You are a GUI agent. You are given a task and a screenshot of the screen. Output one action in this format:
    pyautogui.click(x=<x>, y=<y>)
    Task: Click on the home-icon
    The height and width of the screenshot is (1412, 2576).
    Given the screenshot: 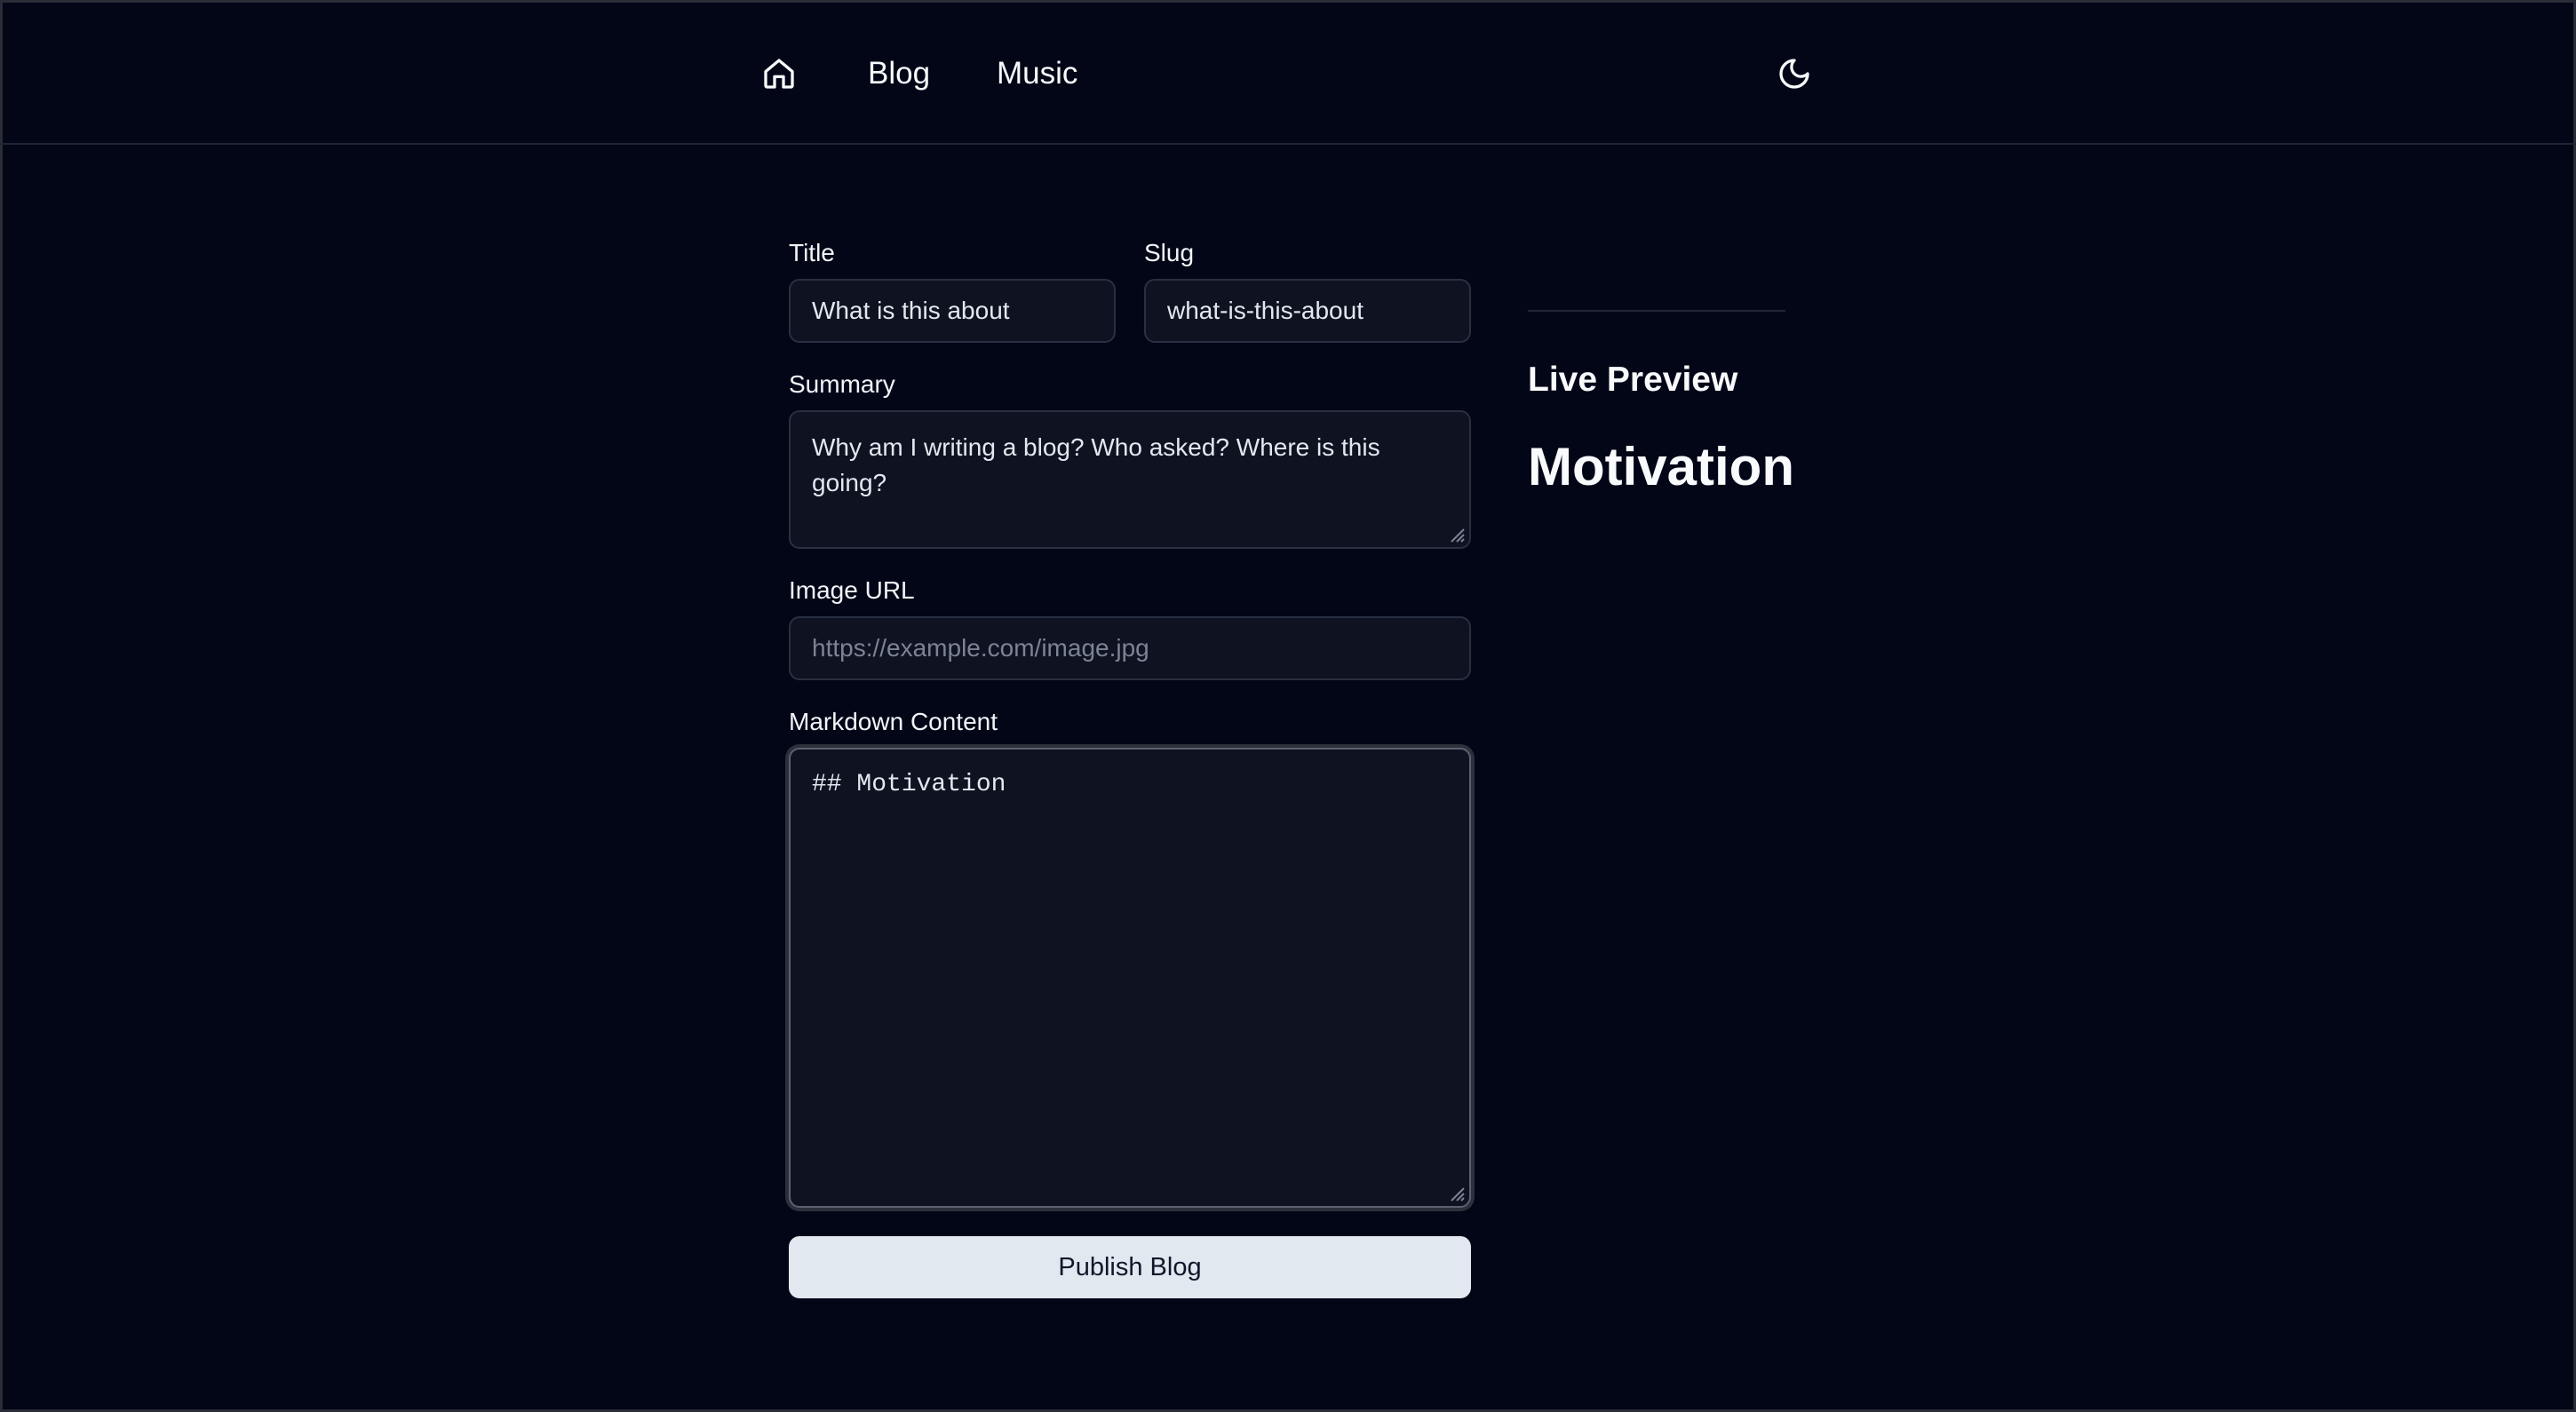 What is the action you would take?
    pyautogui.click(x=779, y=74)
    